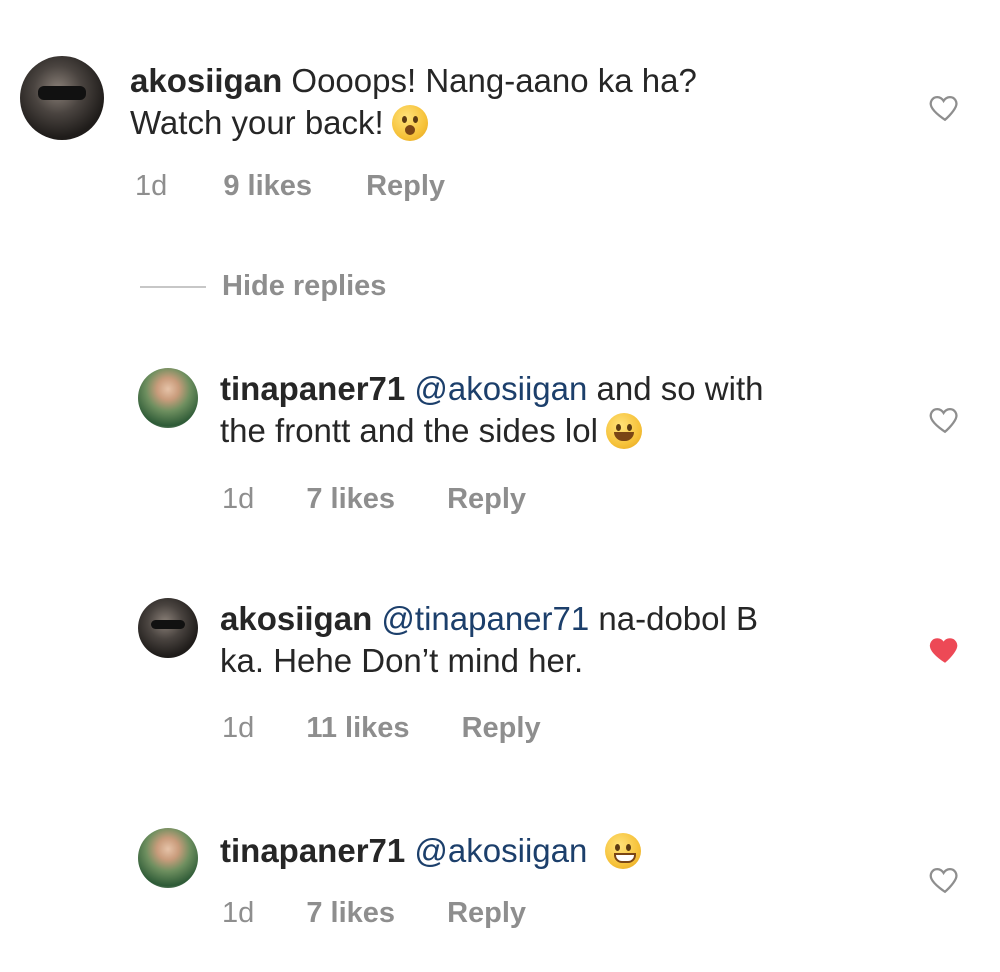 This screenshot has height=972, width=1000. I want to click on divider-line, so click(173, 286).